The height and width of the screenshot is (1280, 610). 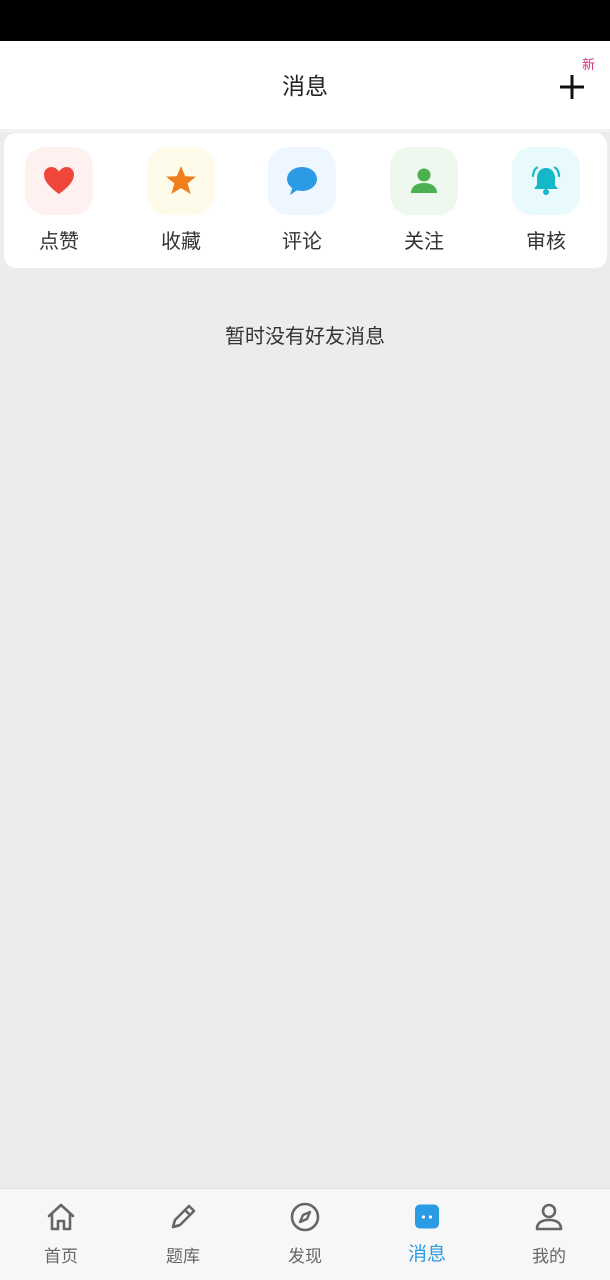 I want to click on shortcut-label: 收藏, so click(x=181, y=241).